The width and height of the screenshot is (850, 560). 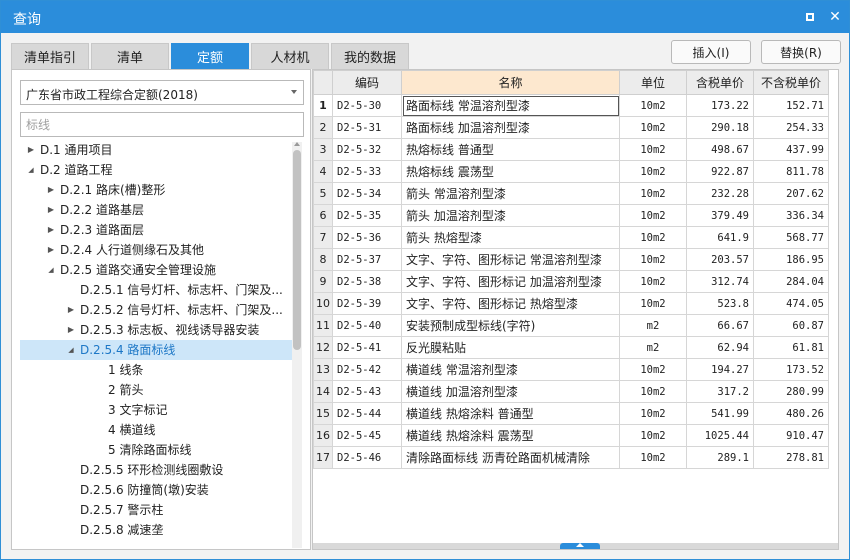 What do you see at coordinates (323, 303) in the screenshot?
I see `row-number: 10` at bounding box center [323, 303].